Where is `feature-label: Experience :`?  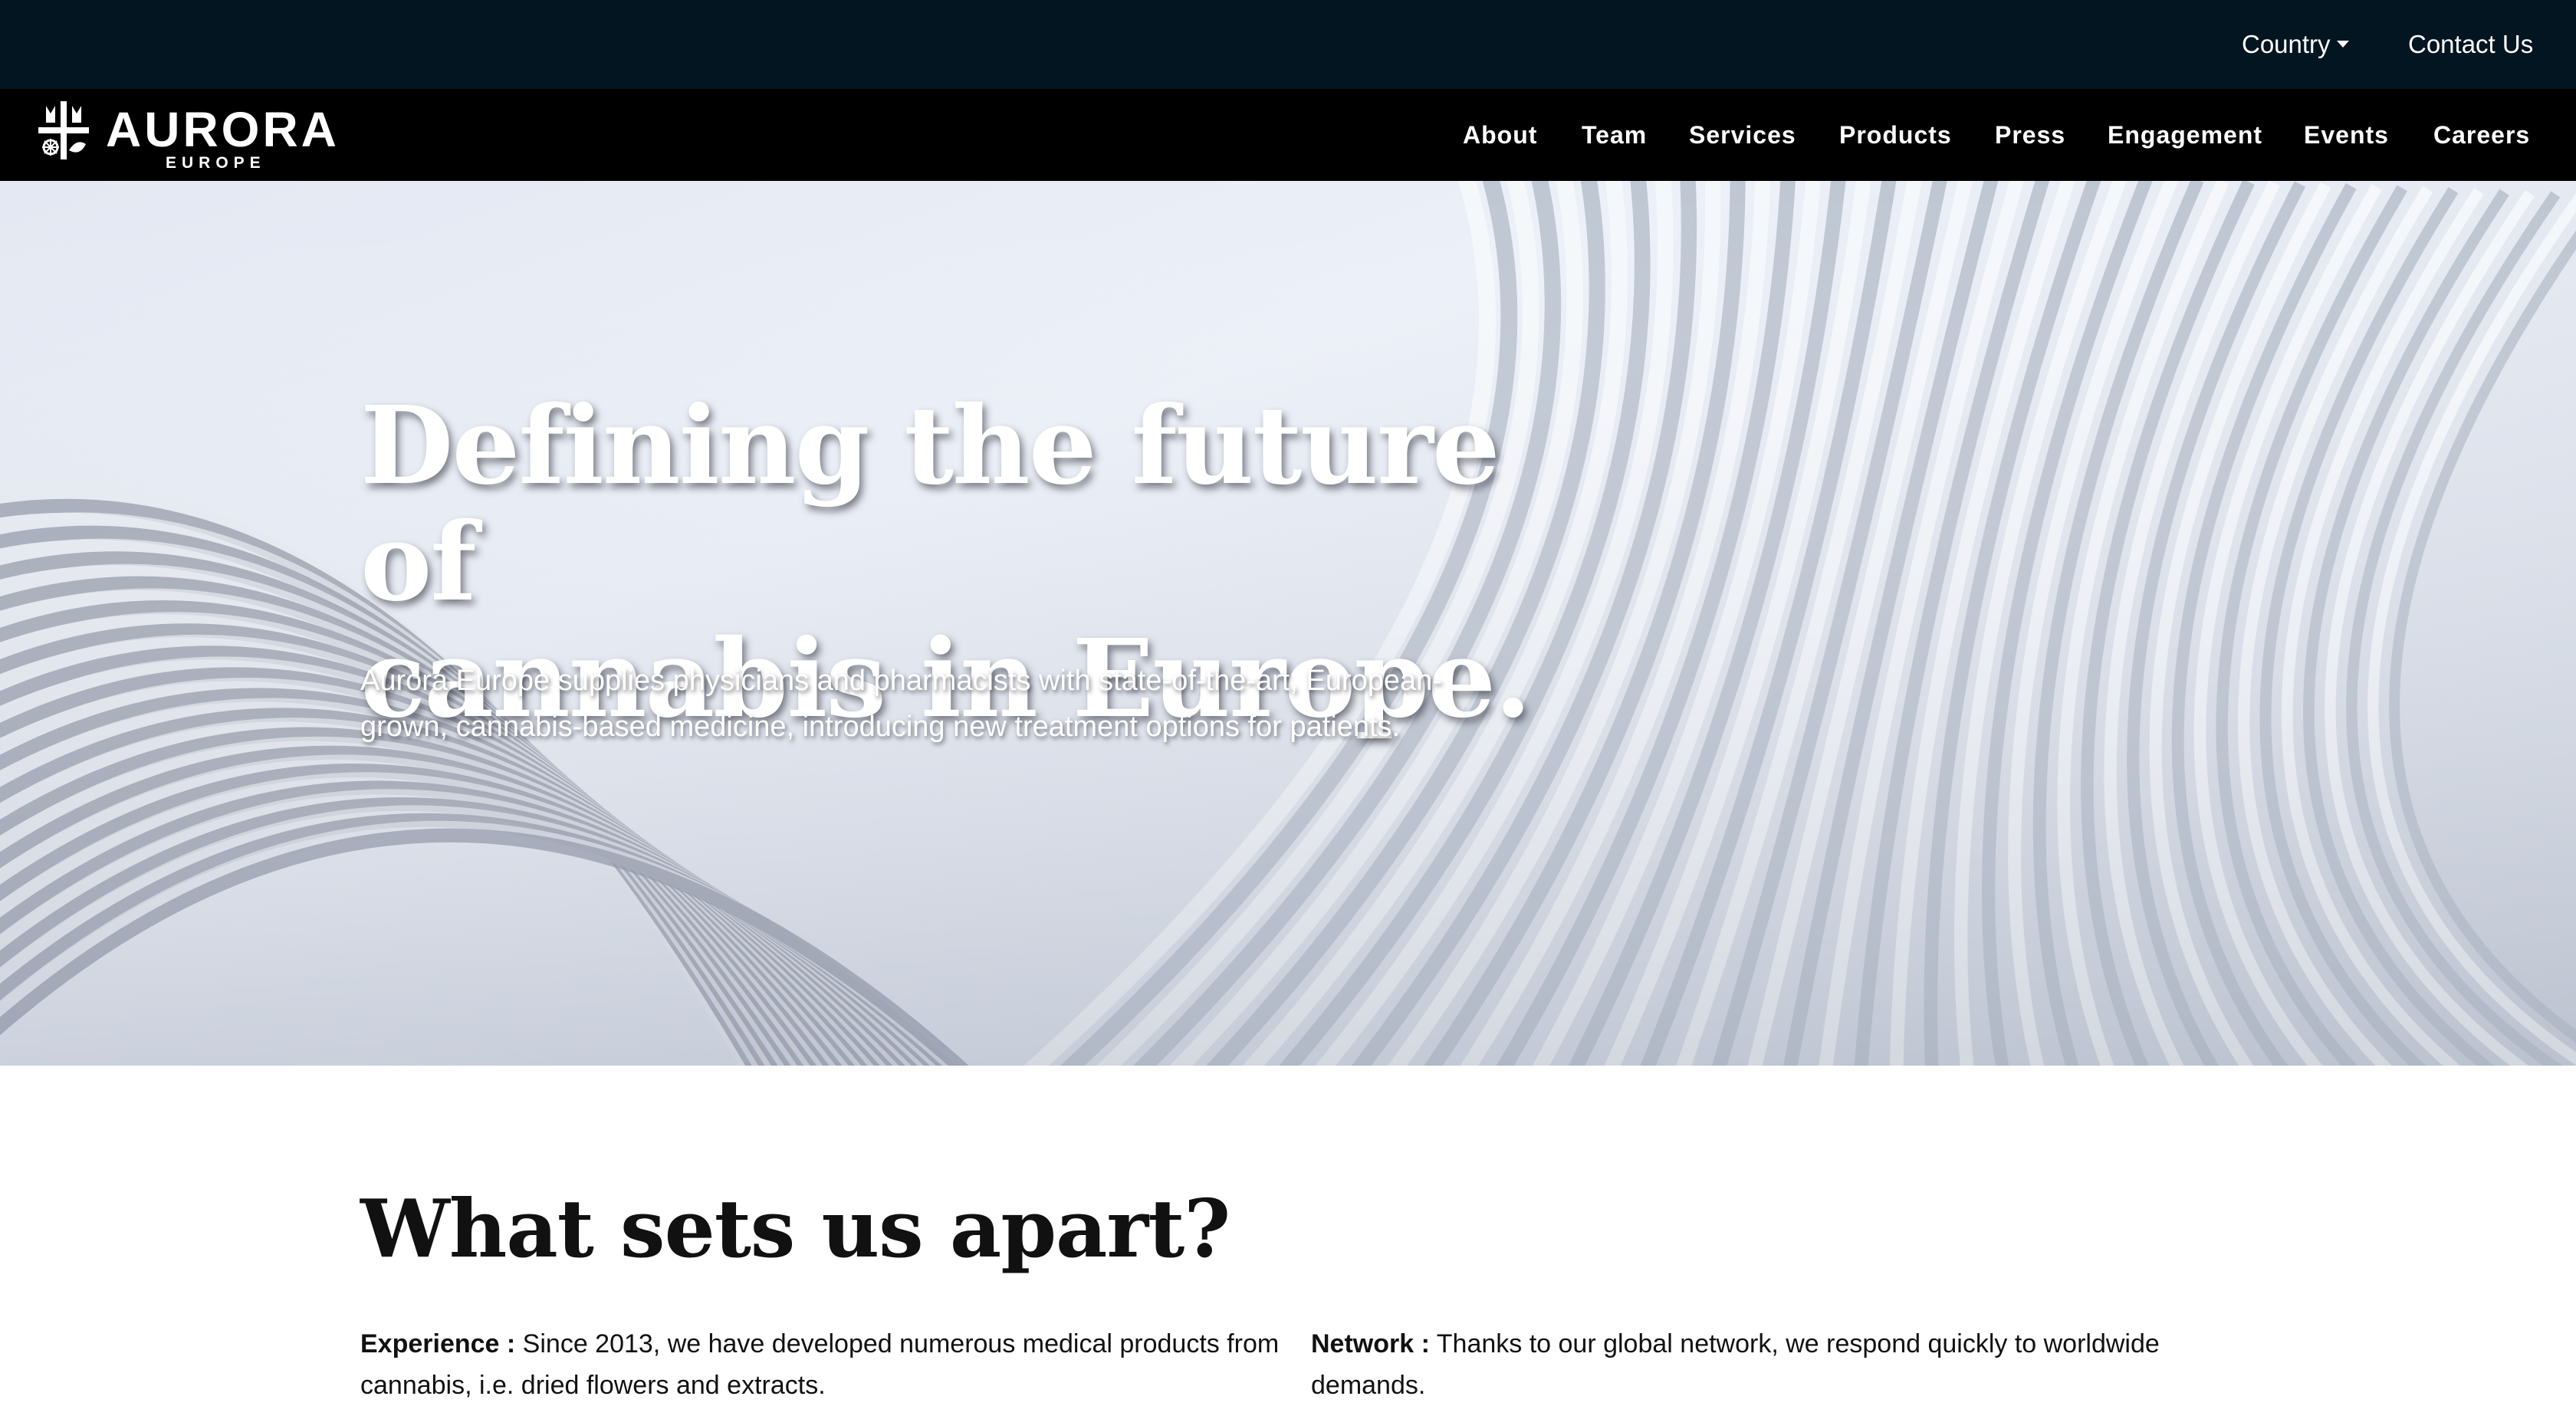
feature-label: Experience : is located at coordinates (438, 1344).